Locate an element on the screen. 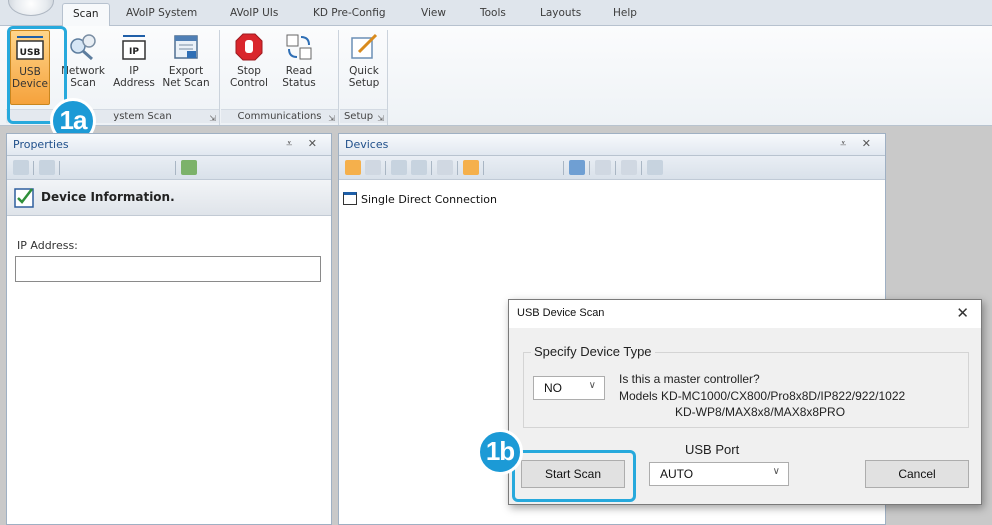 The image size is (992, 525). read-status-button: Read Status is located at coordinates (299, 67).